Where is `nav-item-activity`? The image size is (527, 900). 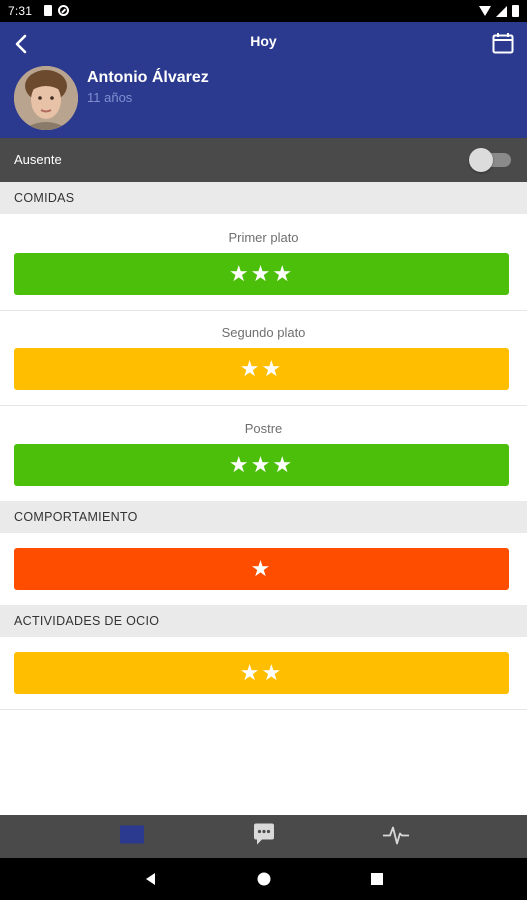
nav-item-activity is located at coordinates (395, 836).